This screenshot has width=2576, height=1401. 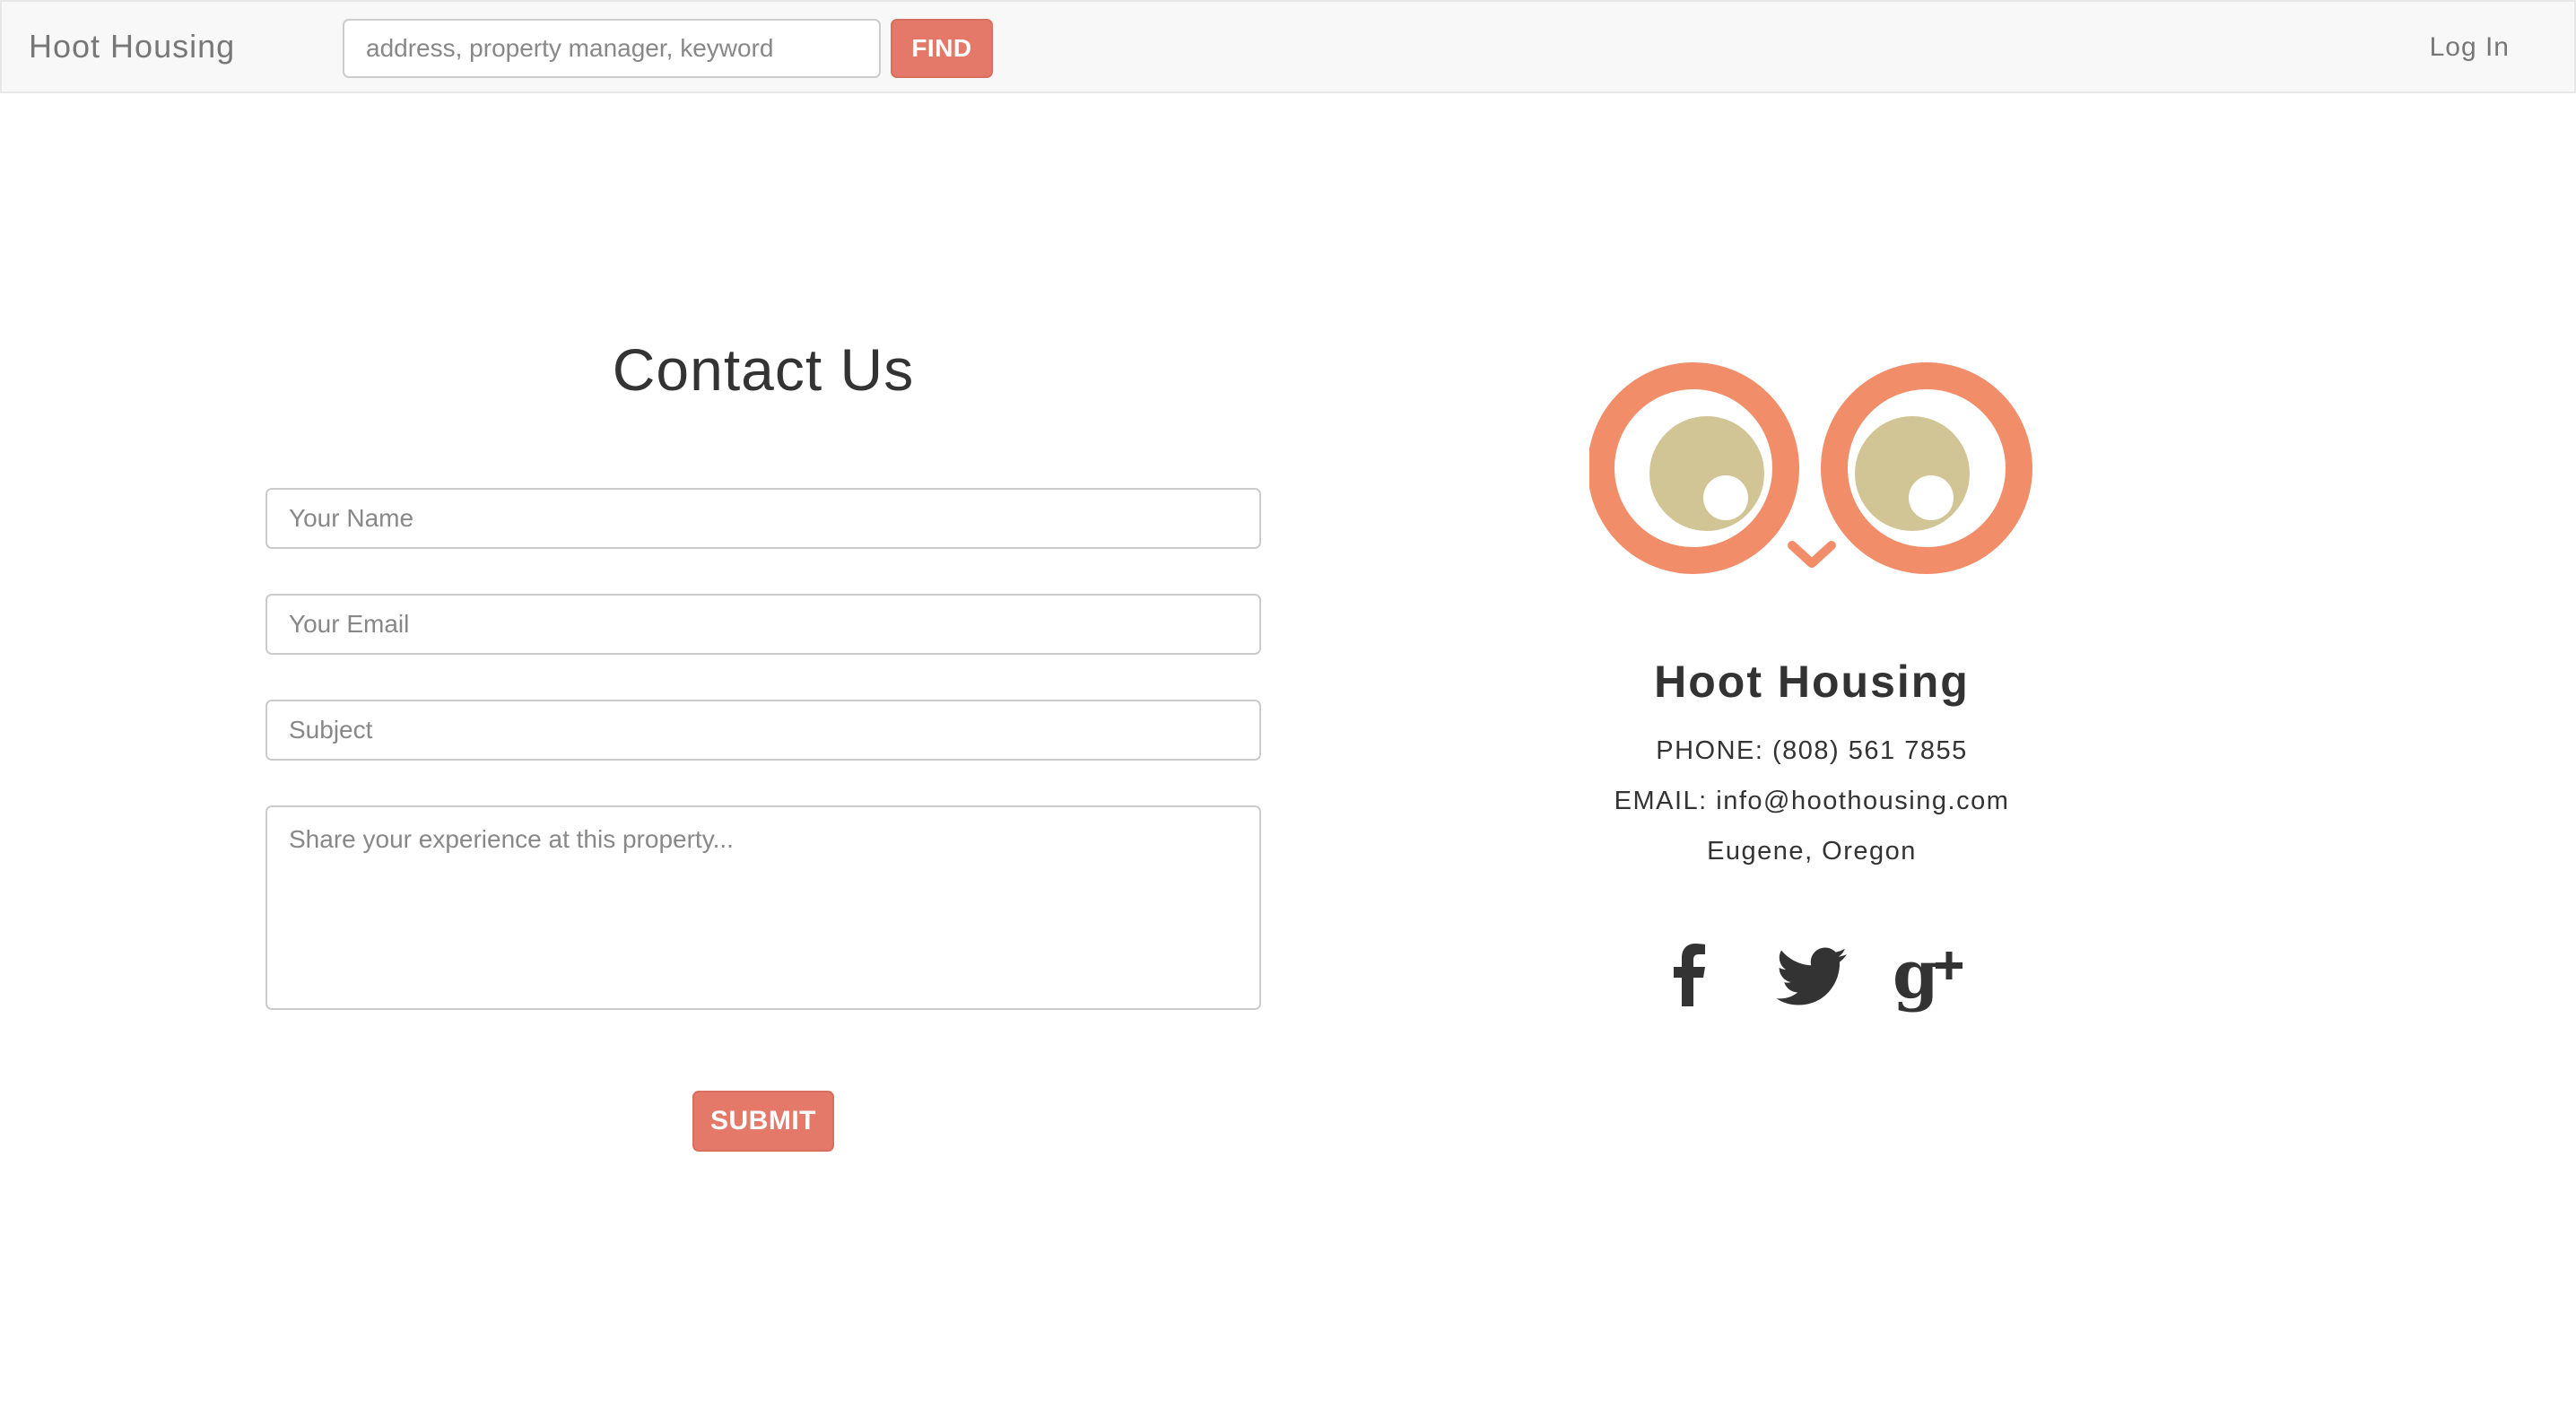 What do you see at coordinates (1288, 46) in the screenshot?
I see `navbar: Hoot Housing FIND Log In` at bounding box center [1288, 46].